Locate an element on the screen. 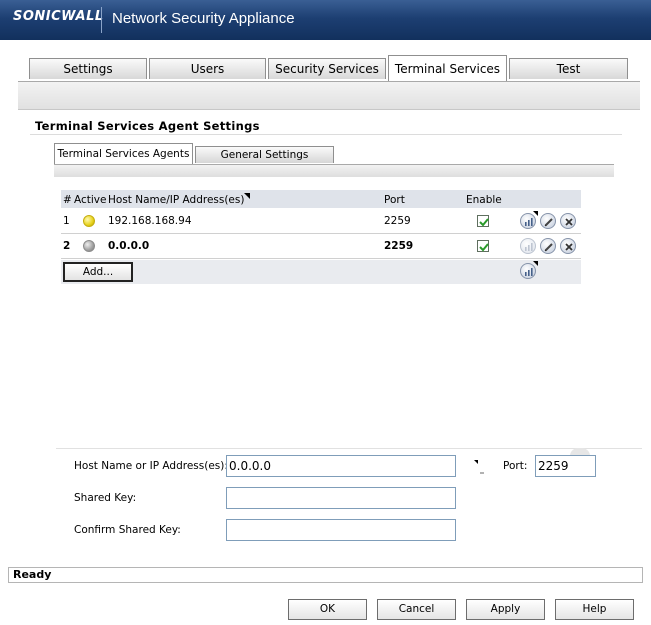 The image size is (651, 625). tab-users: Users is located at coordinates (207, 68).